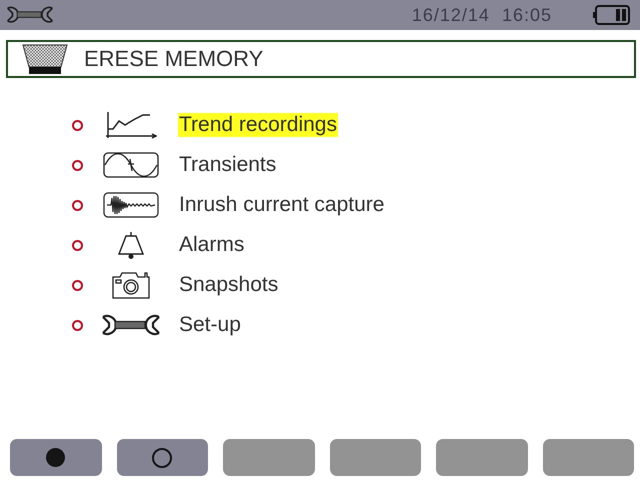 This screenshot has width=640, height=480. I want to click on menu-item: Alarms, so click(212, 245).